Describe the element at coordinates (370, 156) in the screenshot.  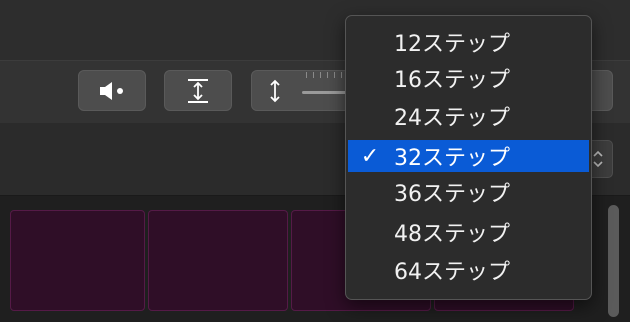
I see `checkmark-icon: ✓` at that location.